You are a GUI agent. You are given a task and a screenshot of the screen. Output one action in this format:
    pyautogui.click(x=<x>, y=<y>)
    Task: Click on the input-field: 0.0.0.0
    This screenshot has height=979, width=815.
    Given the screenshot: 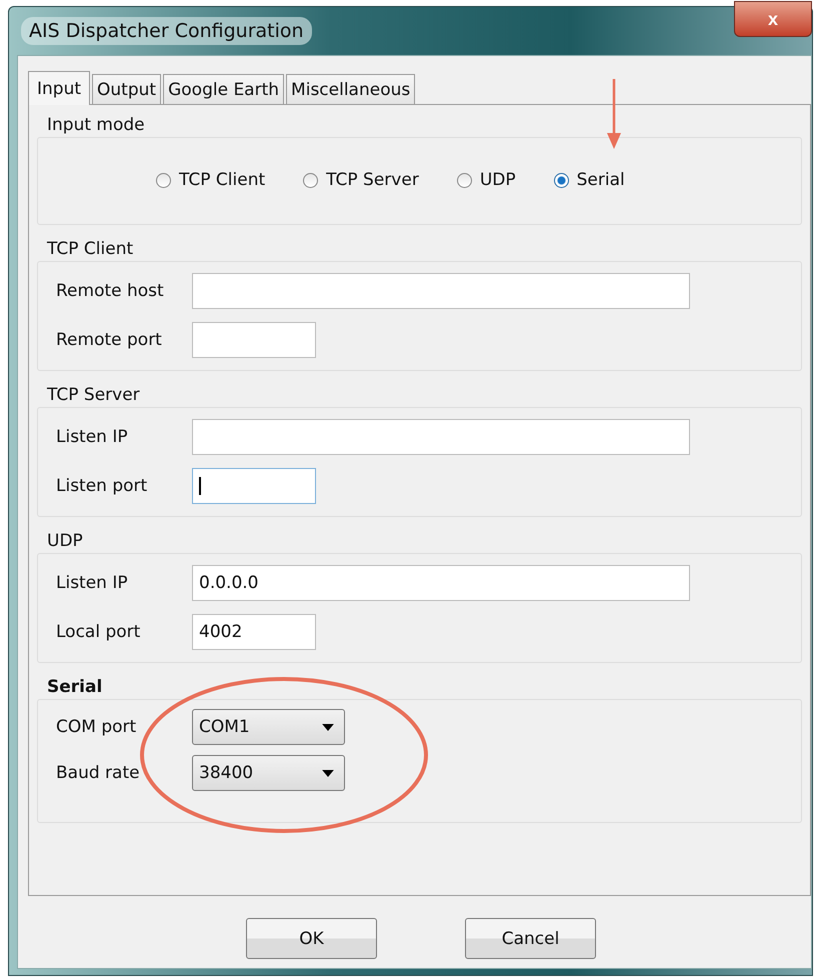 What is the action you would take?
    pyautogui.click(x=441, y=582)
    